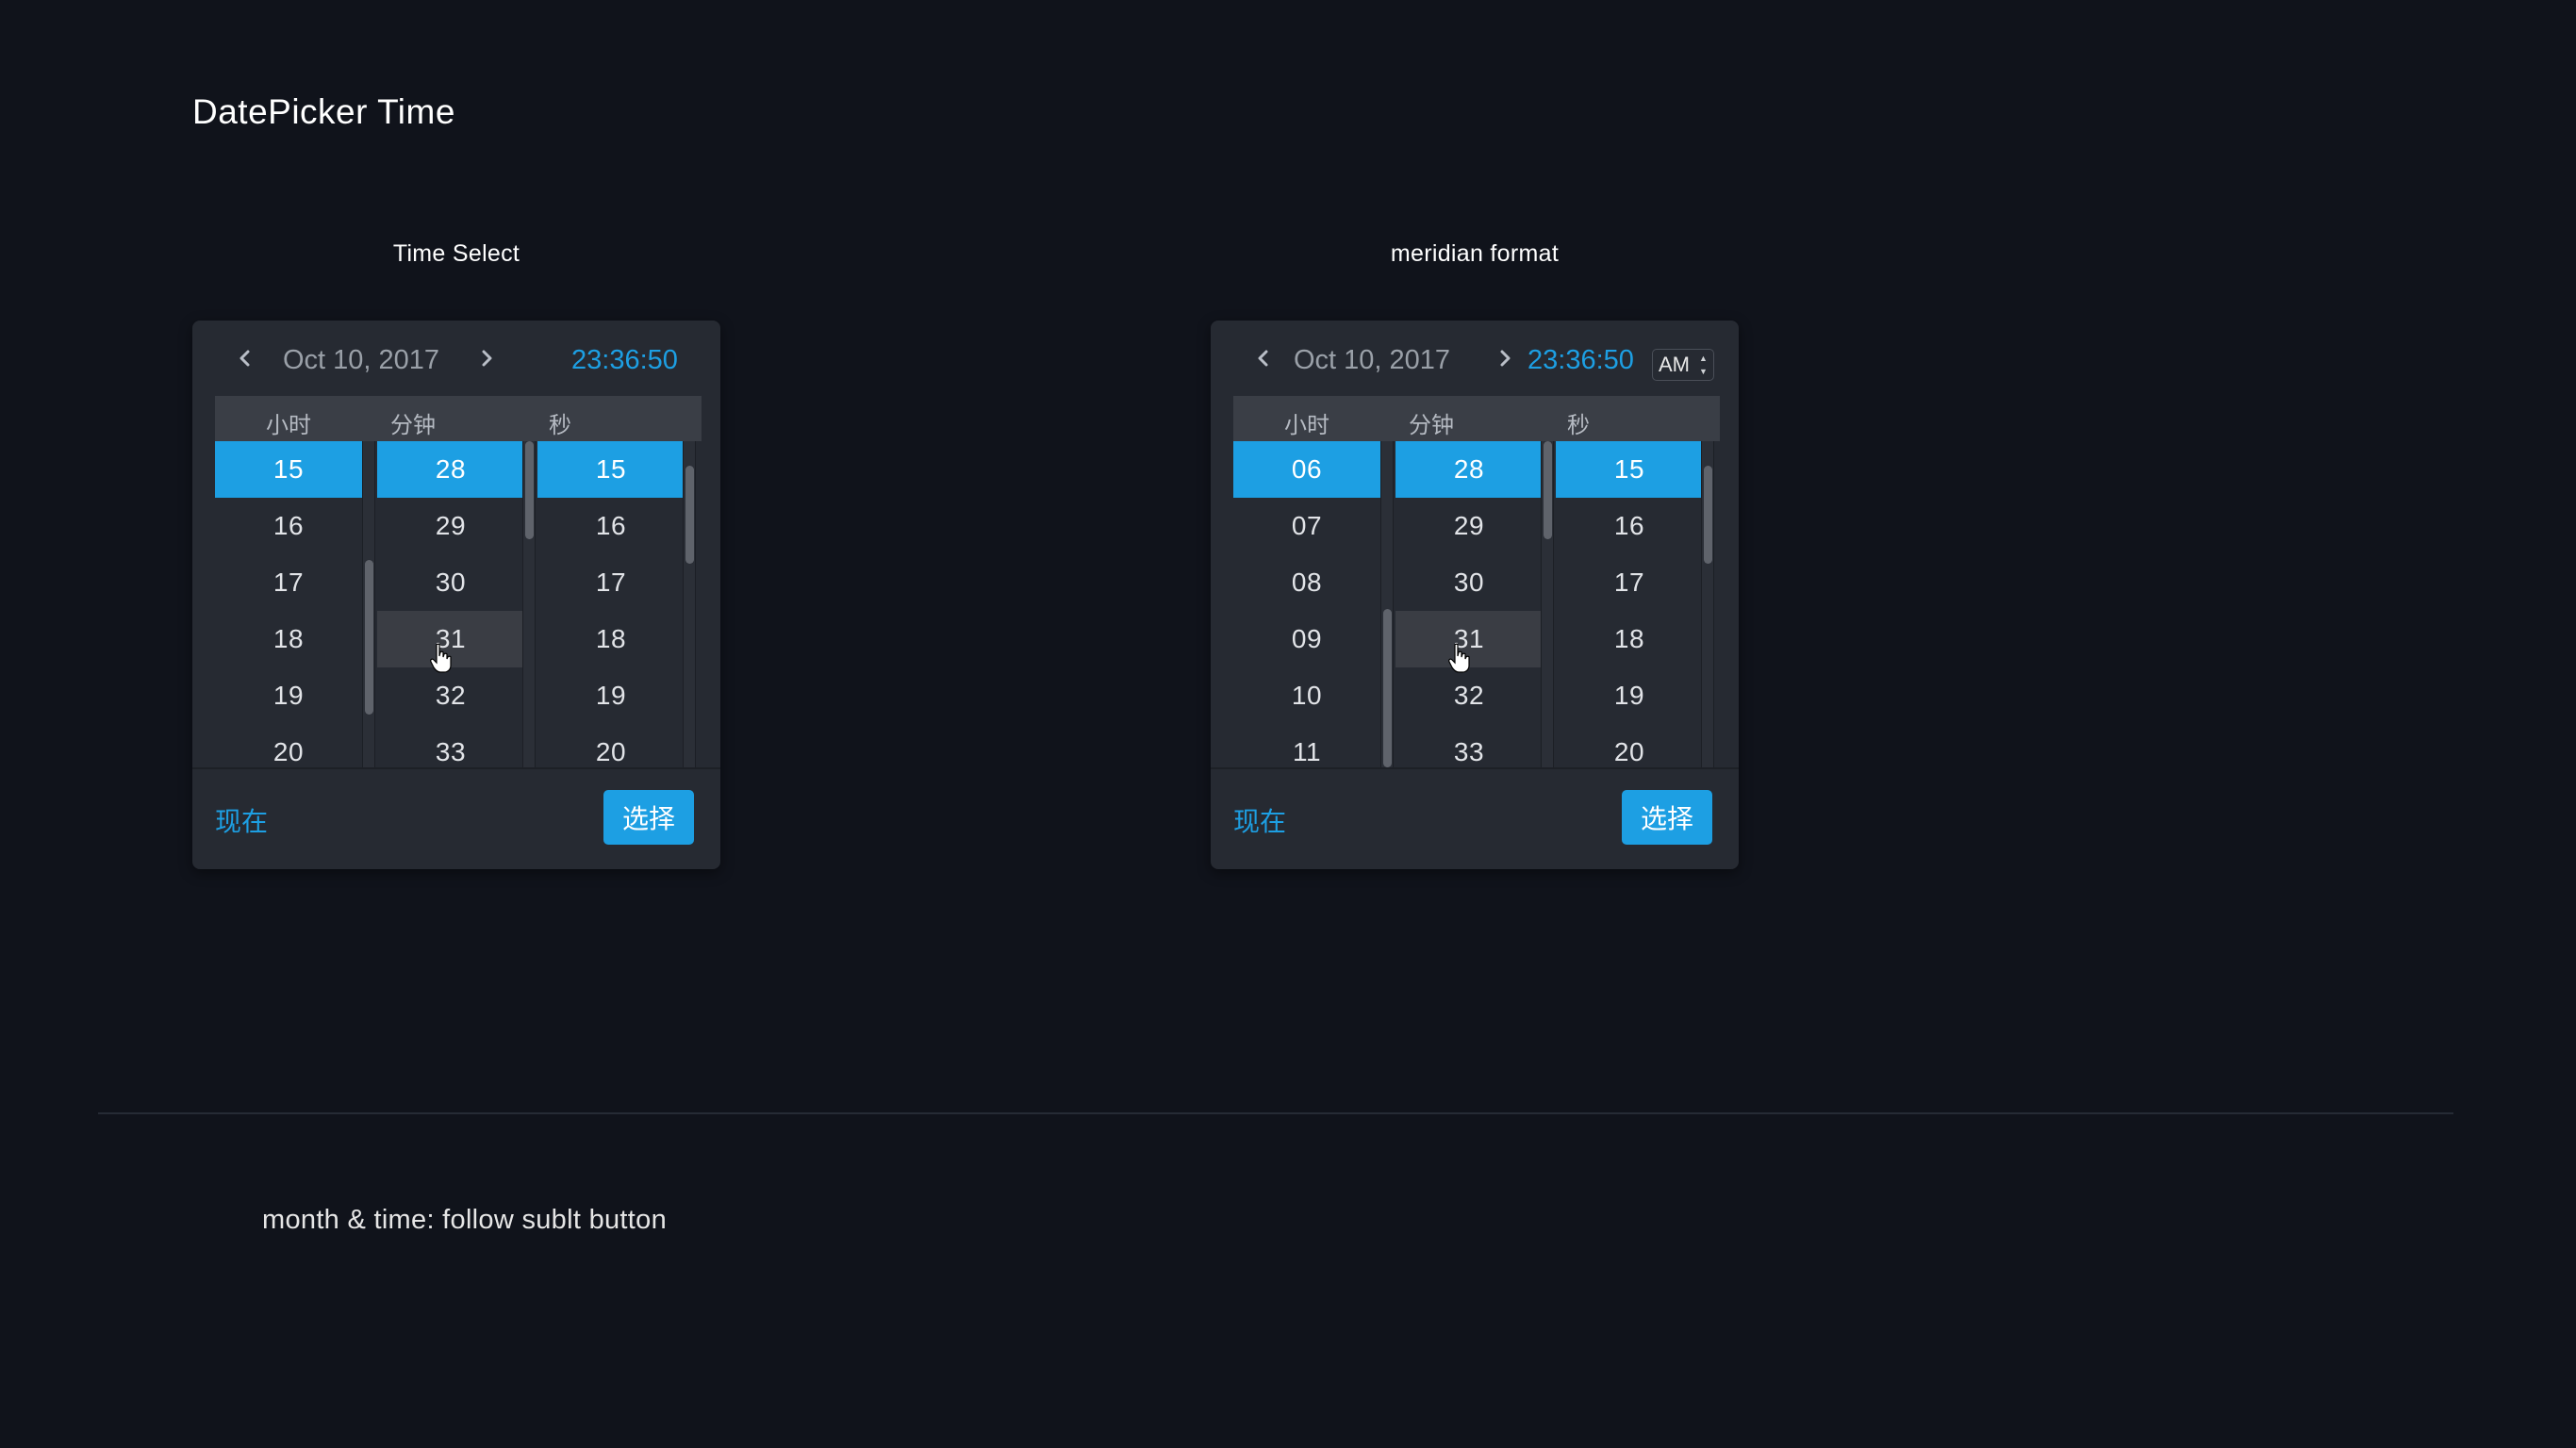 The height and width of the screenshot is (1448, 2576). What do you see at coordinates (1475, 253) in the screenshot?
I see `section-label-meridian: meridian format` at bounding box center [1475, 253].